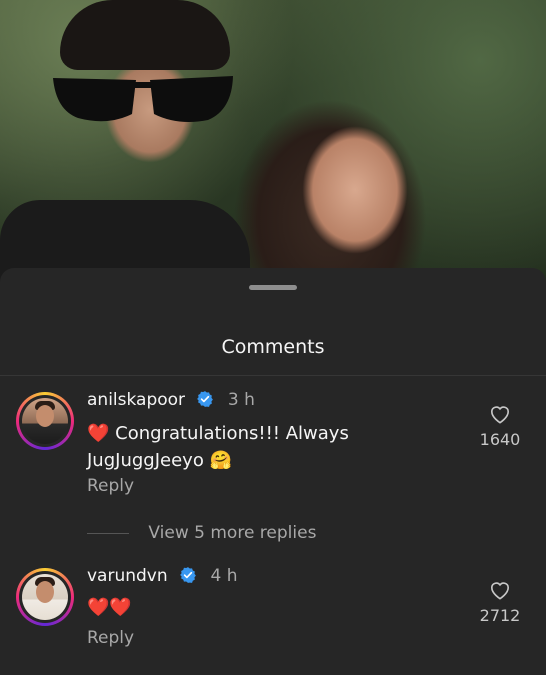 The height and width of the screenshot is (675, 546). What do you see at coordinates (273, 287) in the screenshot?
I see `drag-handle` at bounding box center [273, 287].